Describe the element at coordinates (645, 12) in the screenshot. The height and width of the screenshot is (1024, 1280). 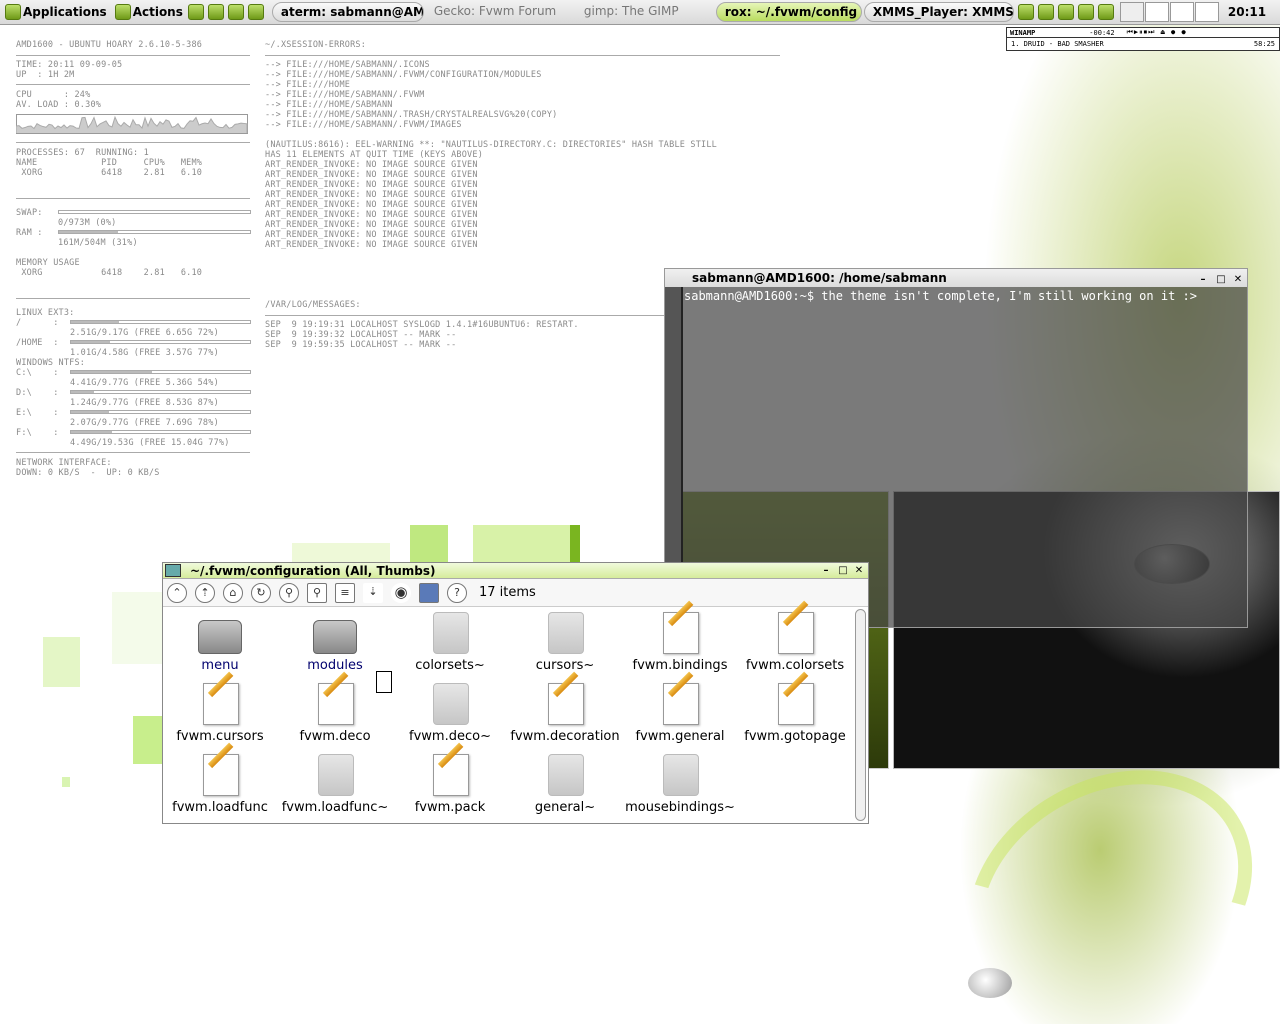
I see `task-gimp: gimp: The GIMP` at that location.